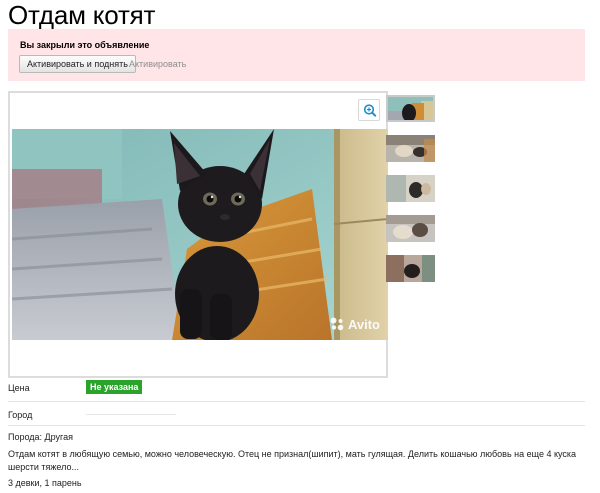 This screenshot has height=493, width=600. Describe the element at coordinates (296, 414) in the screenshot. I see `city-row: Город` at that location.